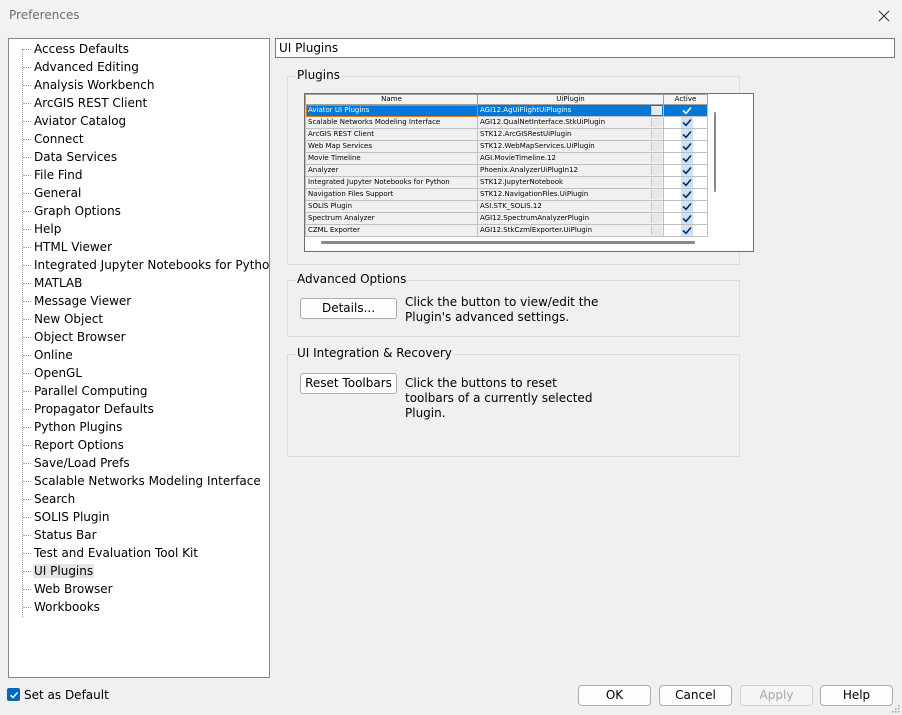 This screenshot has height=715, width=902. I want to click on table-row: Analyzer Phoenix.AnalyzerUiPlugIn12, so click(506, 170).